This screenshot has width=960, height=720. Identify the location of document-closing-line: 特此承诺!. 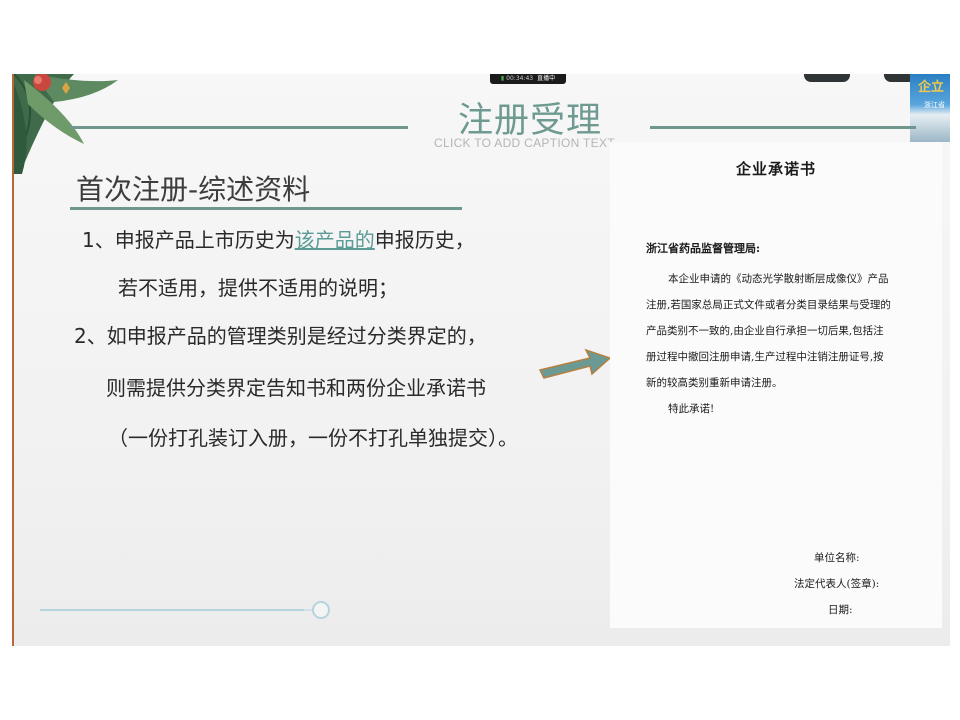
(691, 409).